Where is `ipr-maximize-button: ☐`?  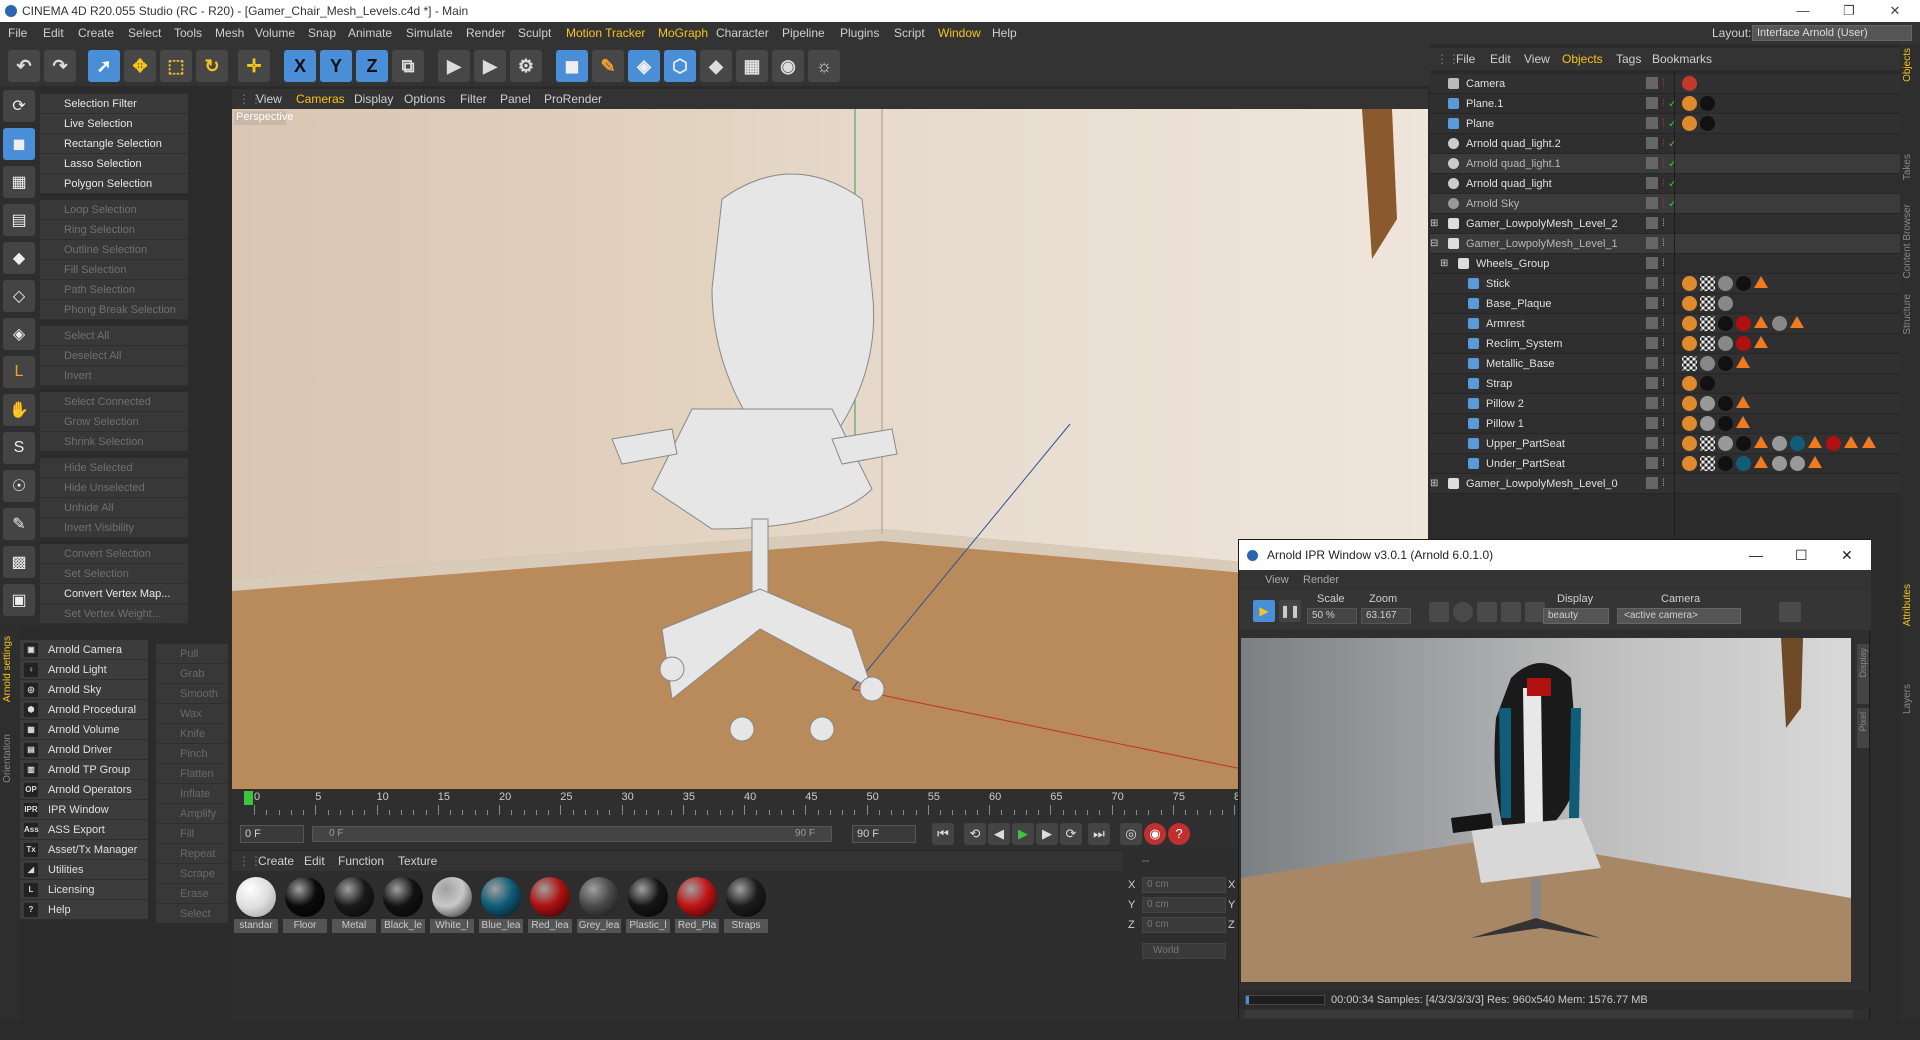 ipr-maximize-button: ☐ is located at coordinates (1801, 555).